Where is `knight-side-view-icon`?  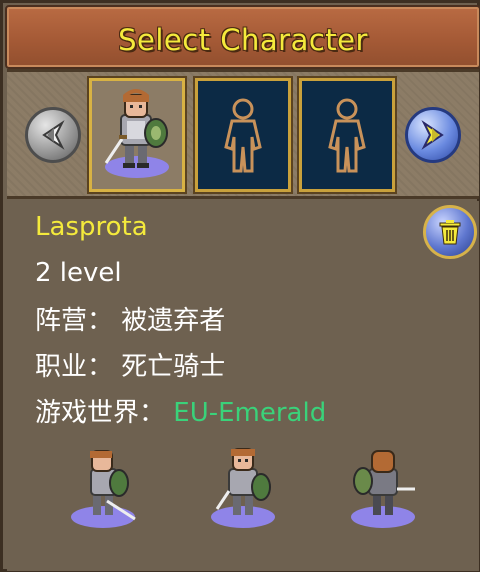
knight-side-view-icon is located at coordinates (103, 489).